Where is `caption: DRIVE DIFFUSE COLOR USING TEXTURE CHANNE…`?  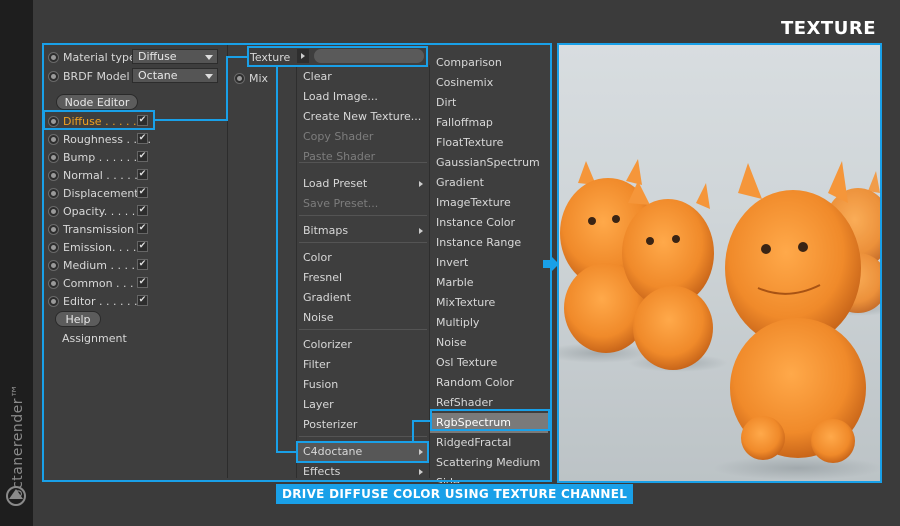
caption: DRIVE DIFFUSE COLOR USING TEXTURE CHANNE… is located at coordinates (455, 494).